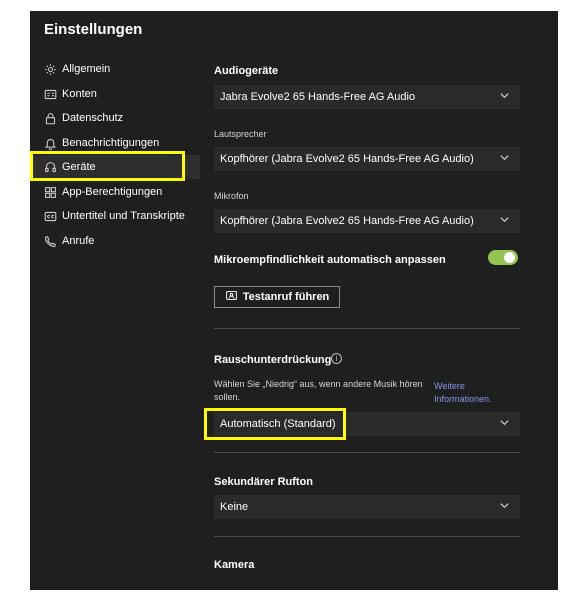  What do you see at coordinates (50, 94) in the screenshot?
I see `id-card-icon` at bounding box center [50, 94].